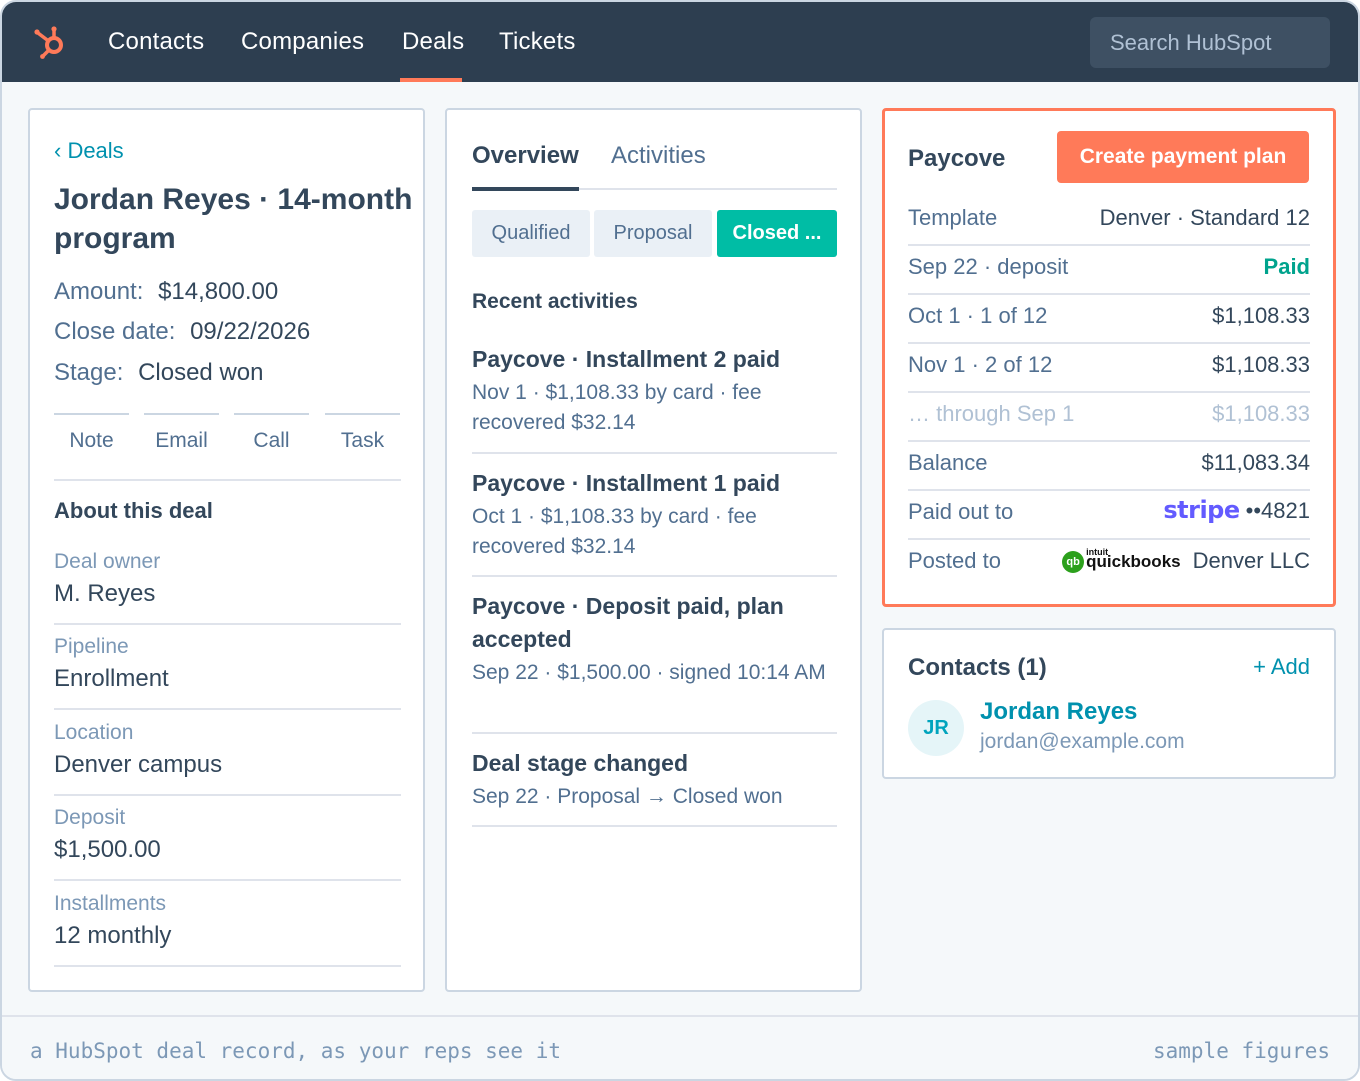 This screenshot has height=1081, width=1360. What do you see at coordinates (628, 622) in the screenshot?
I see `activity-title: Paycove · Deposit paid, plan accepted` at bounding box center [628, 622].